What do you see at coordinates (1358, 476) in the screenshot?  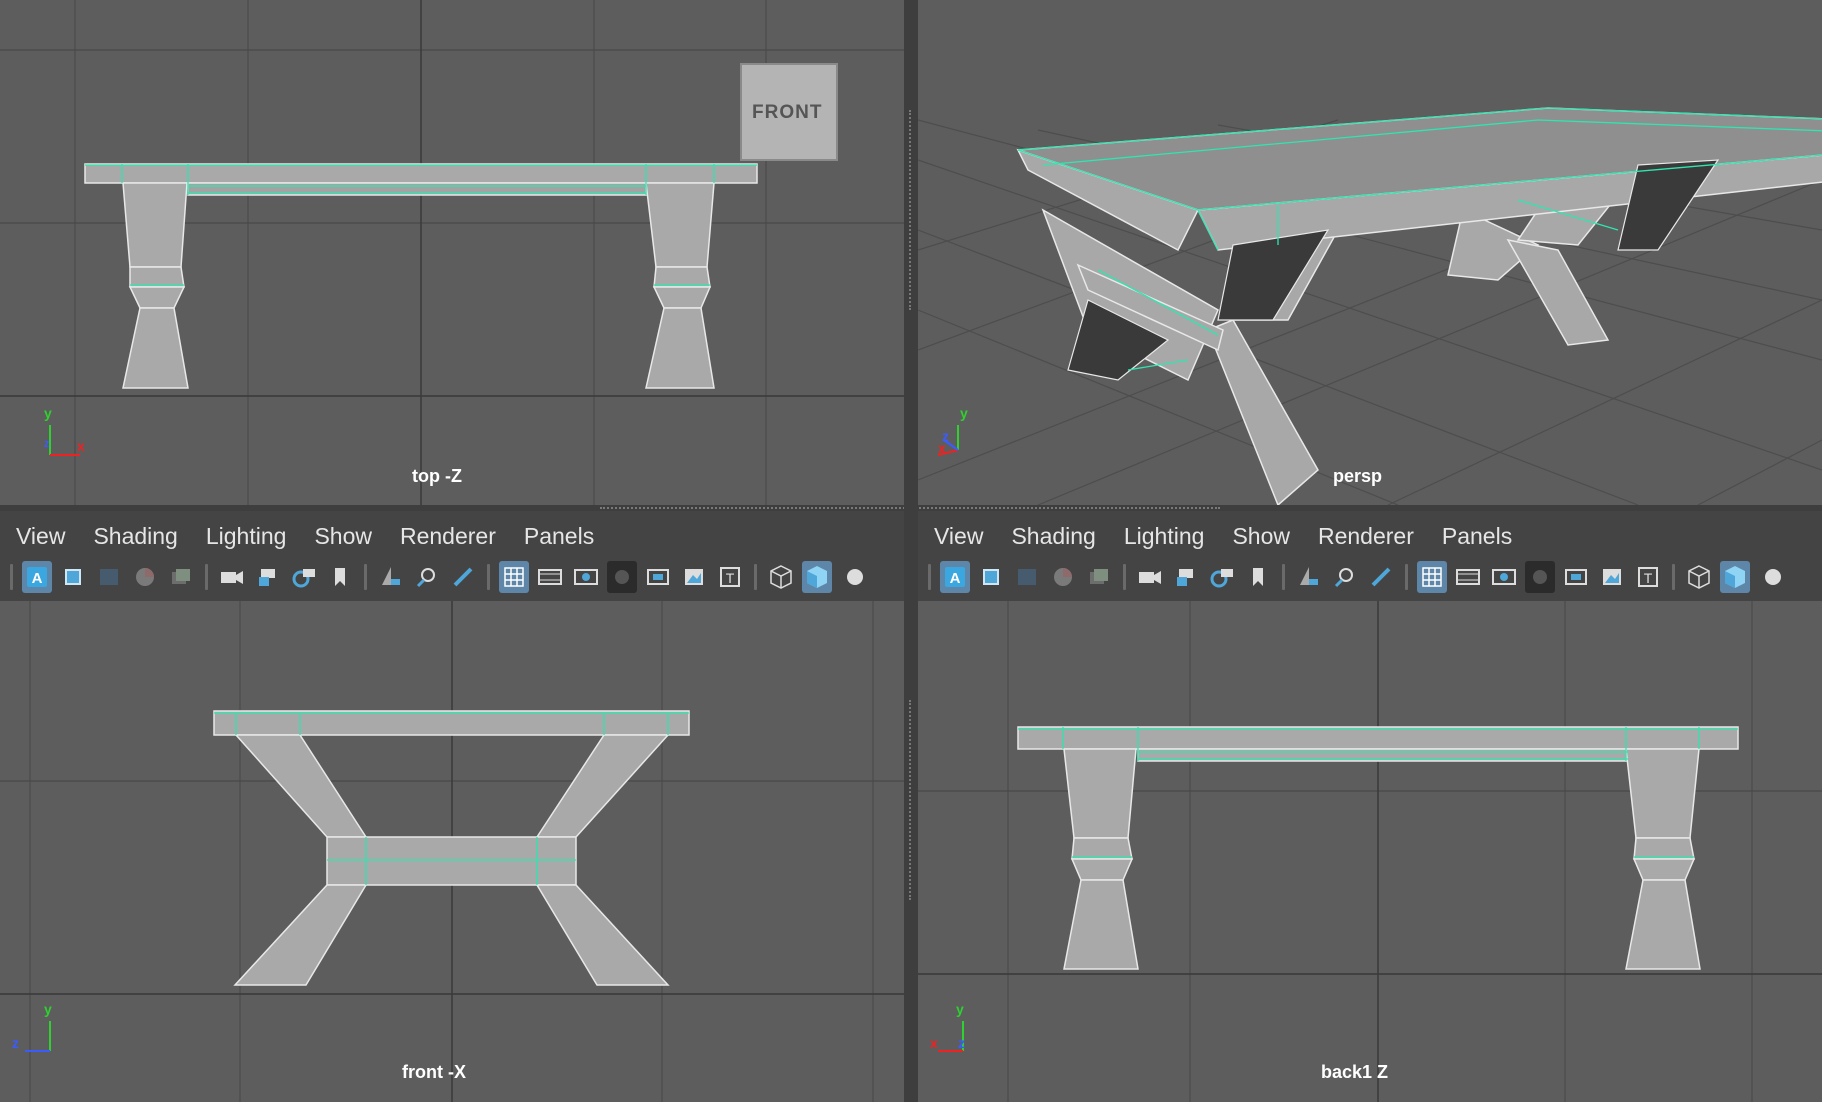 I see `viewport-label-persp: persp` at bounding box center [1358, 476].